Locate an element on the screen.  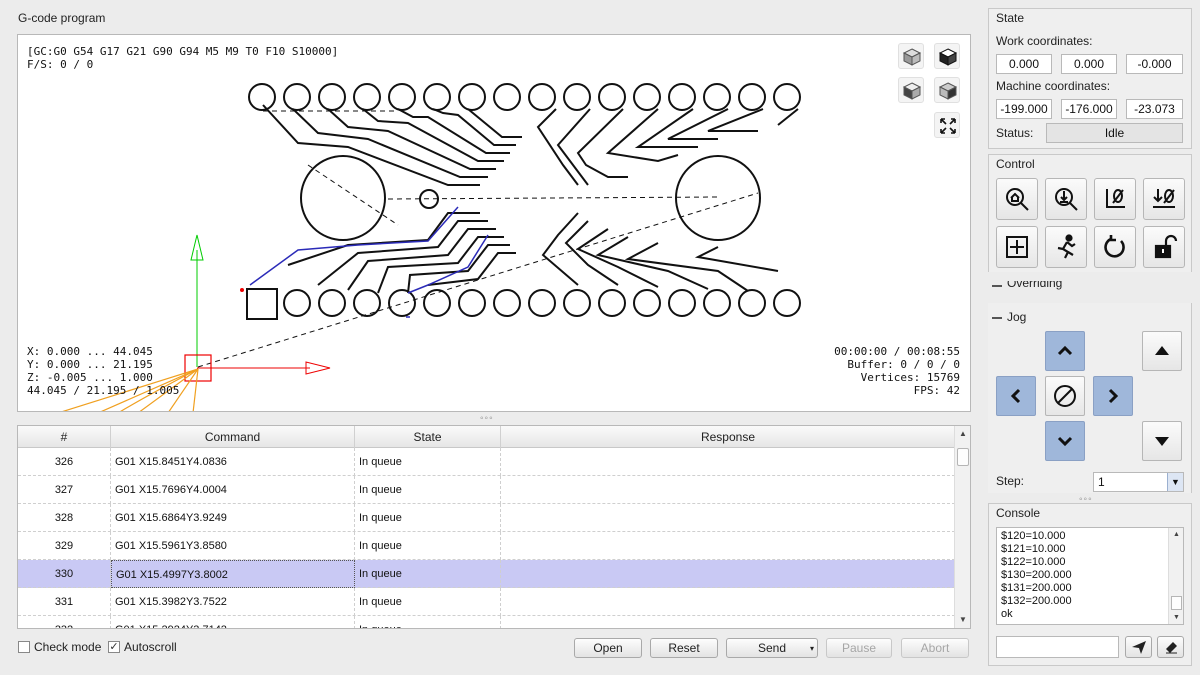
range-y: Y: 0.000 ... 21.195 is located at coordinates (90, 364).